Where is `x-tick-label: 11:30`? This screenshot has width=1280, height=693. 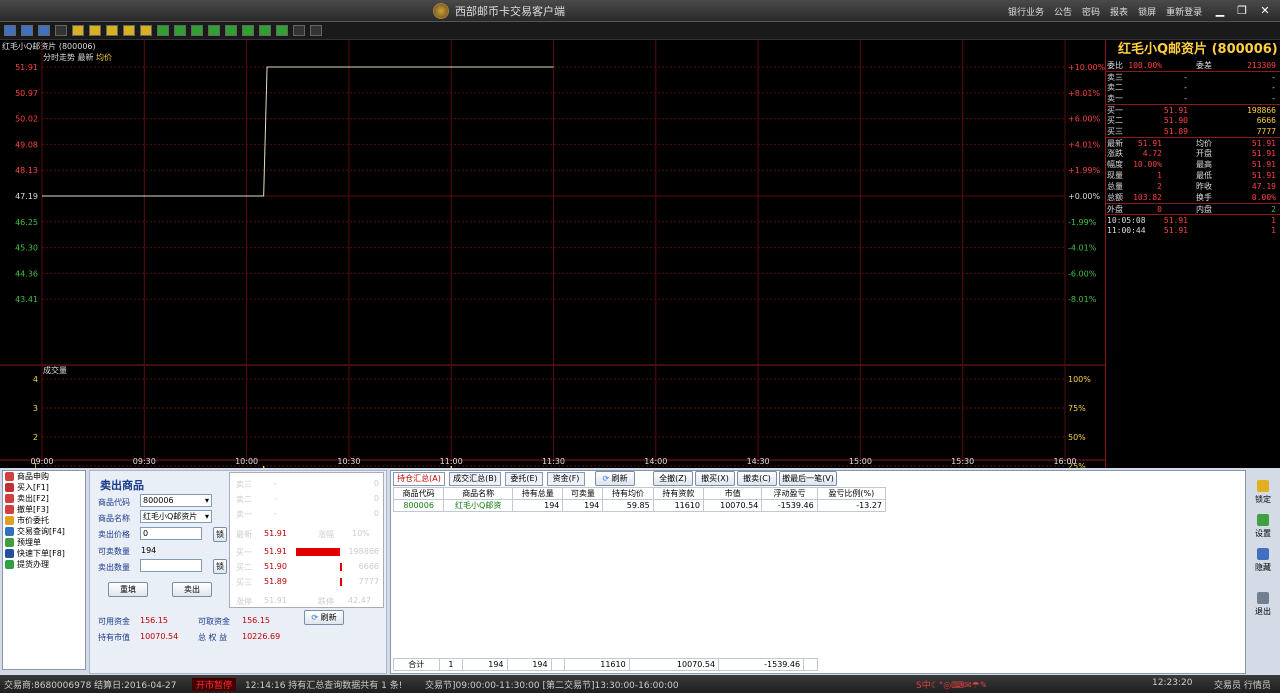 x-tick-label: 11:30 is located at coordinates (553, 461).